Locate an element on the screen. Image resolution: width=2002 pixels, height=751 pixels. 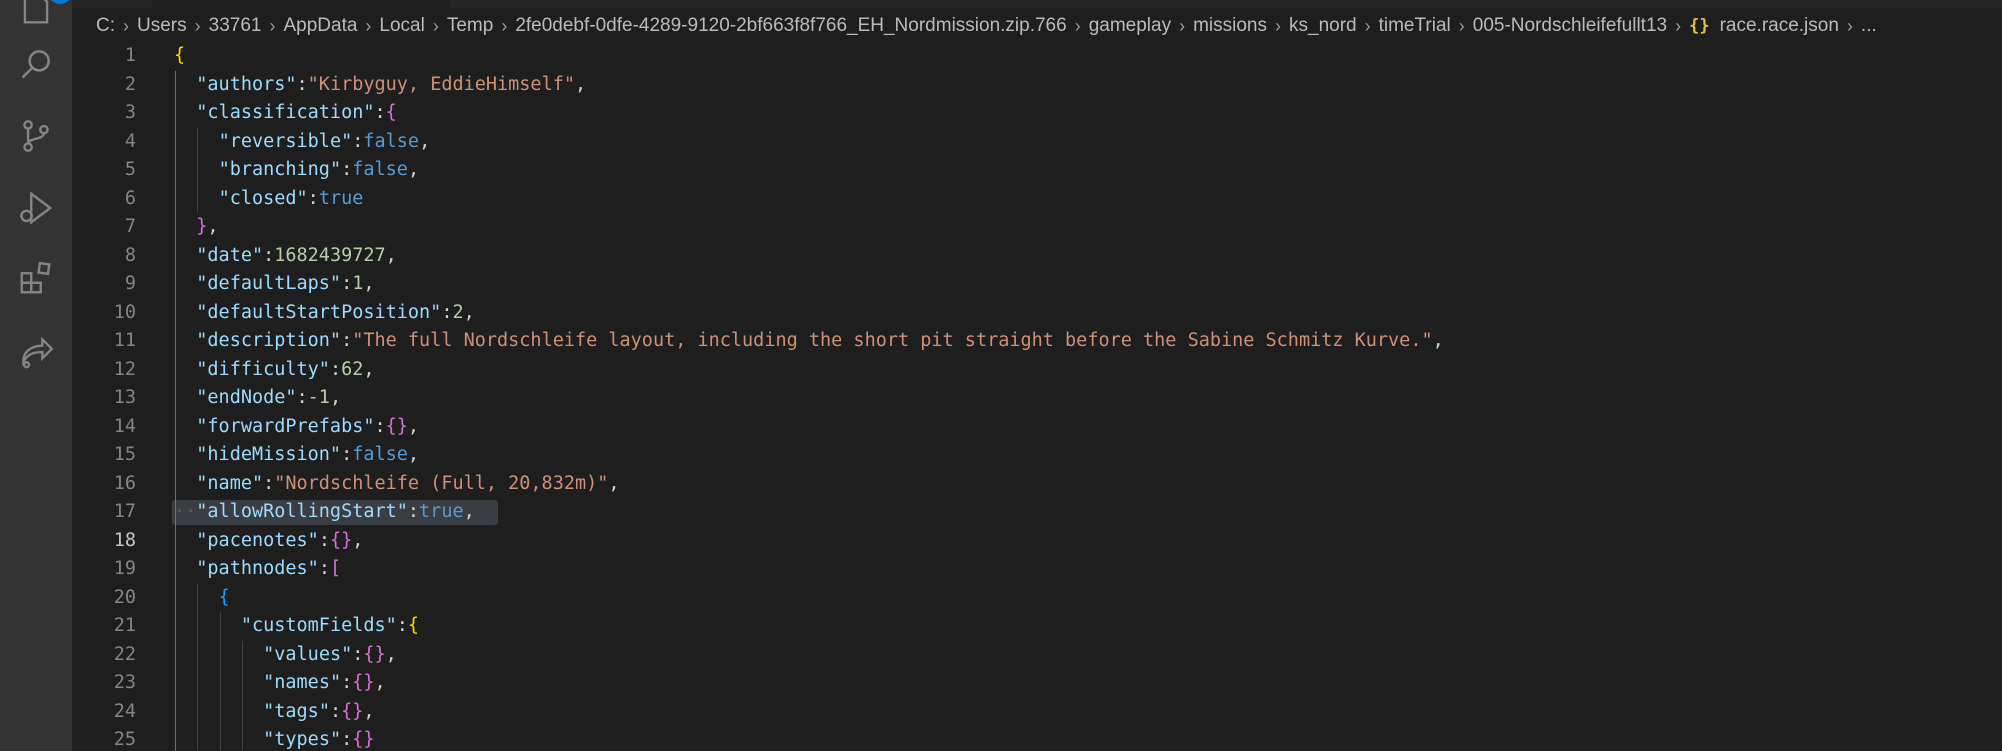
breadcrumb-file: race.race.json is located at coordinates (1779, 26).